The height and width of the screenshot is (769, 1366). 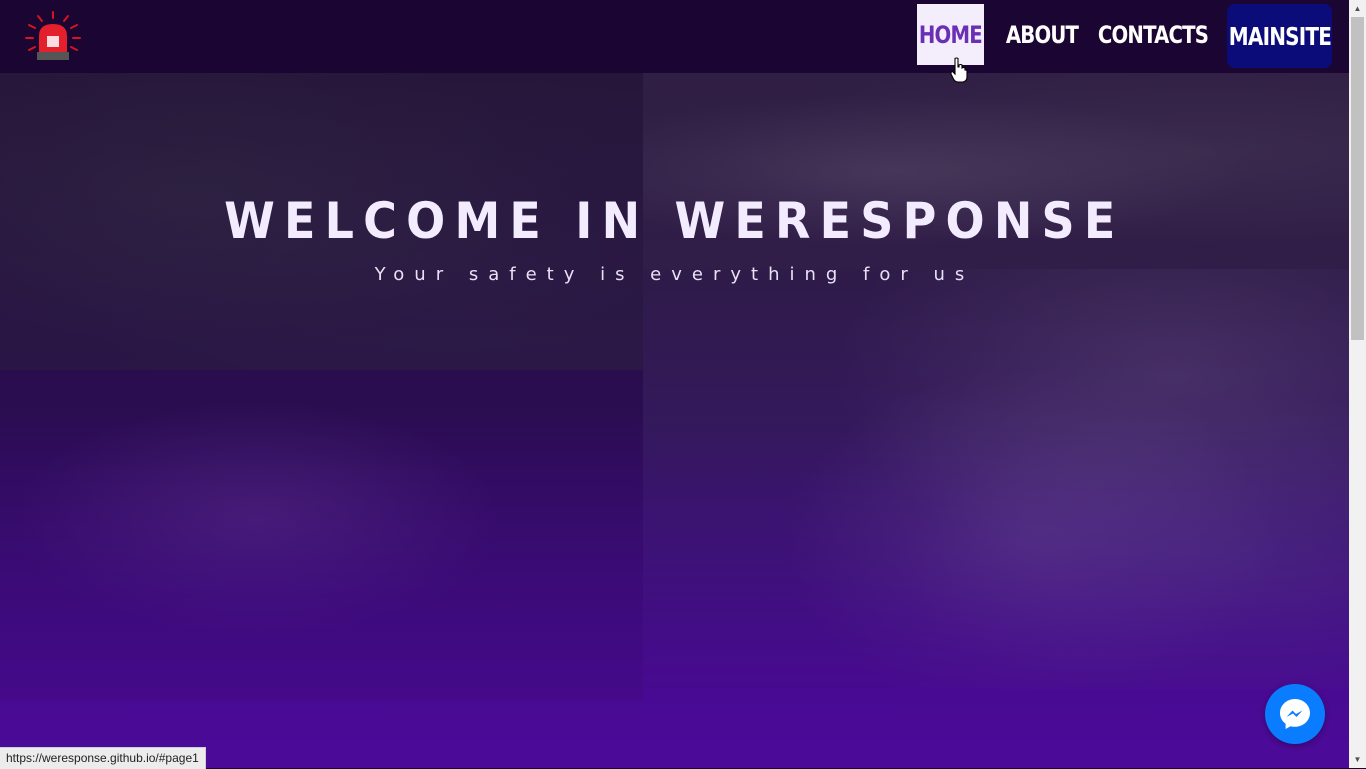 What do you see at coordinates (674, 36) in the screenshot?
I see `navbar: HOME ABOUT CONTACTS MAINSITE` at bounding box center [674, 36].